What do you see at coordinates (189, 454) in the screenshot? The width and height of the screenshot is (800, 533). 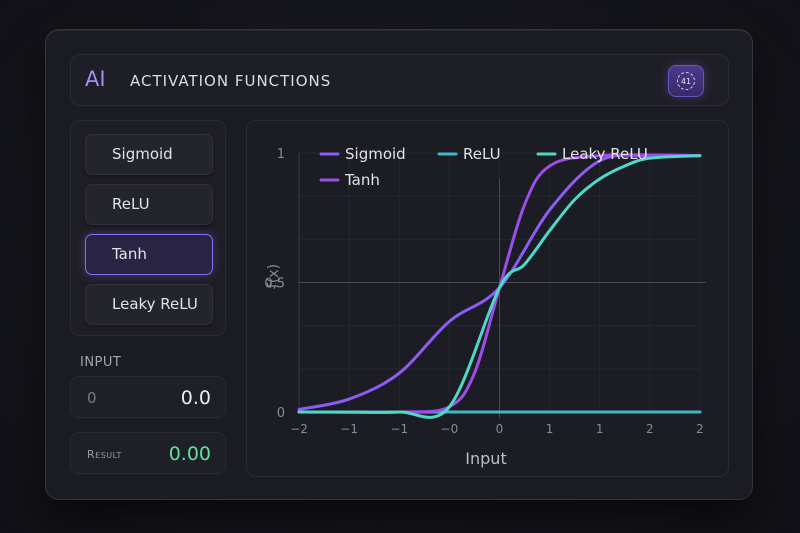 I see `result-value: 0.00` at bounding box center [189, 454].